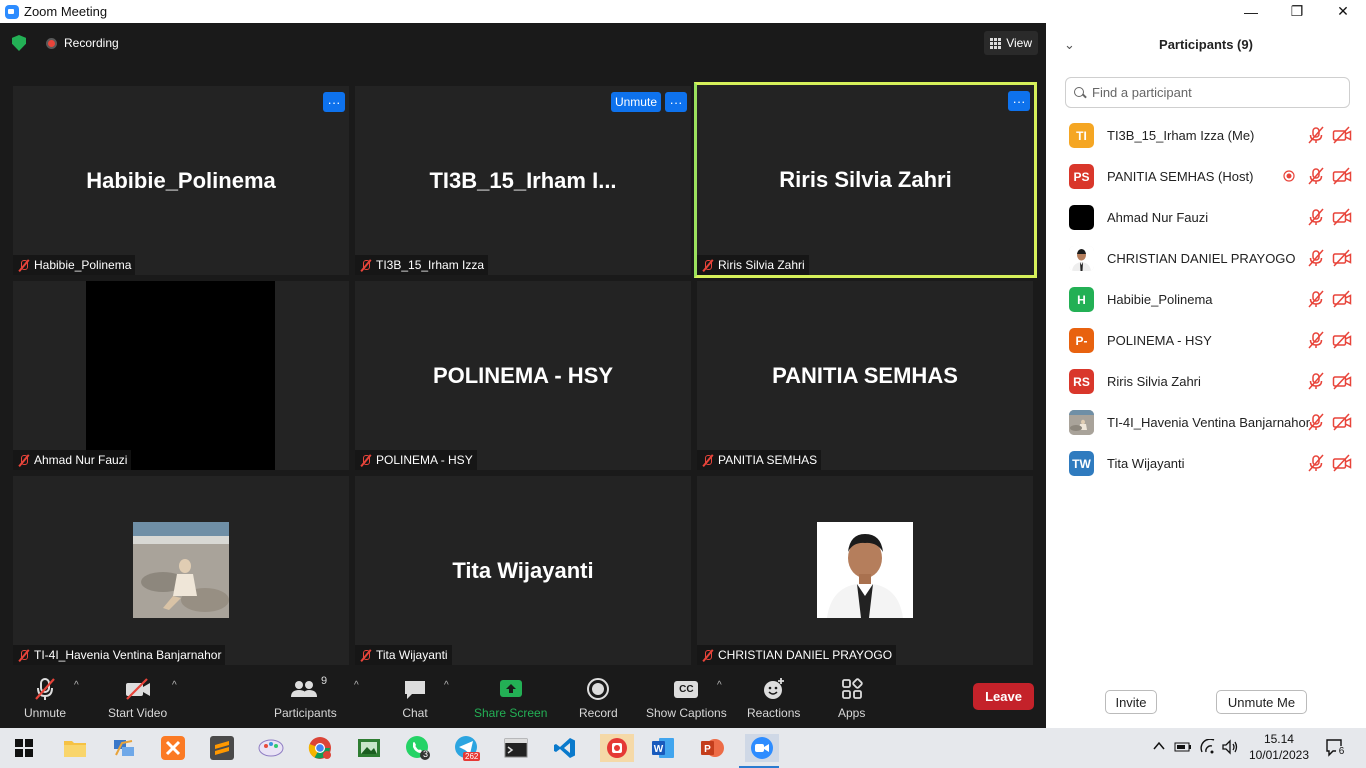 The image size is (1366, 768). What do you see at coordinates (181, 180) in the screenshot?
I see `video-tile: Habibie_Polinema ··· Habibie_Polinema` at bounding box center [181, 180].